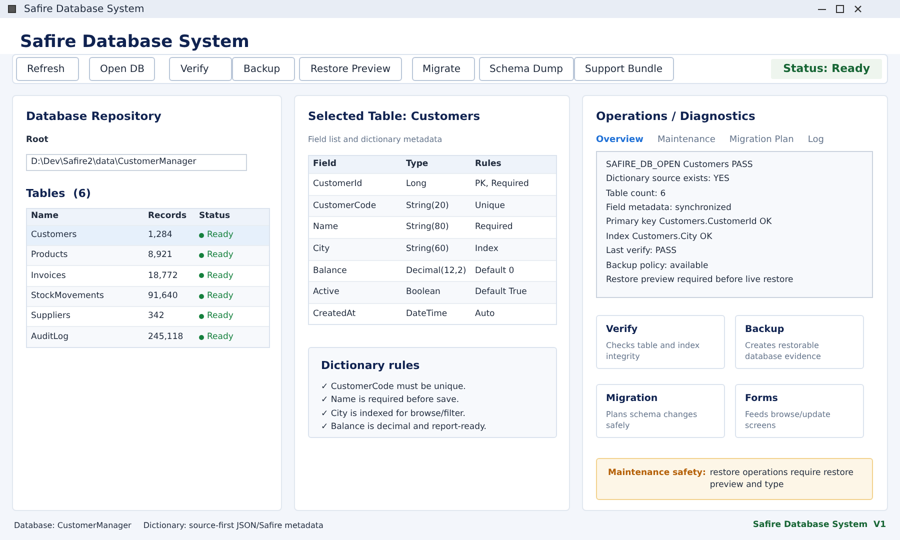 The width and height of the screenshot is (900, 540). What do you see at coordinates (94, 116) in the screenshot?
I see `panel-title: Database Repository` at bounding box center [94, 116].